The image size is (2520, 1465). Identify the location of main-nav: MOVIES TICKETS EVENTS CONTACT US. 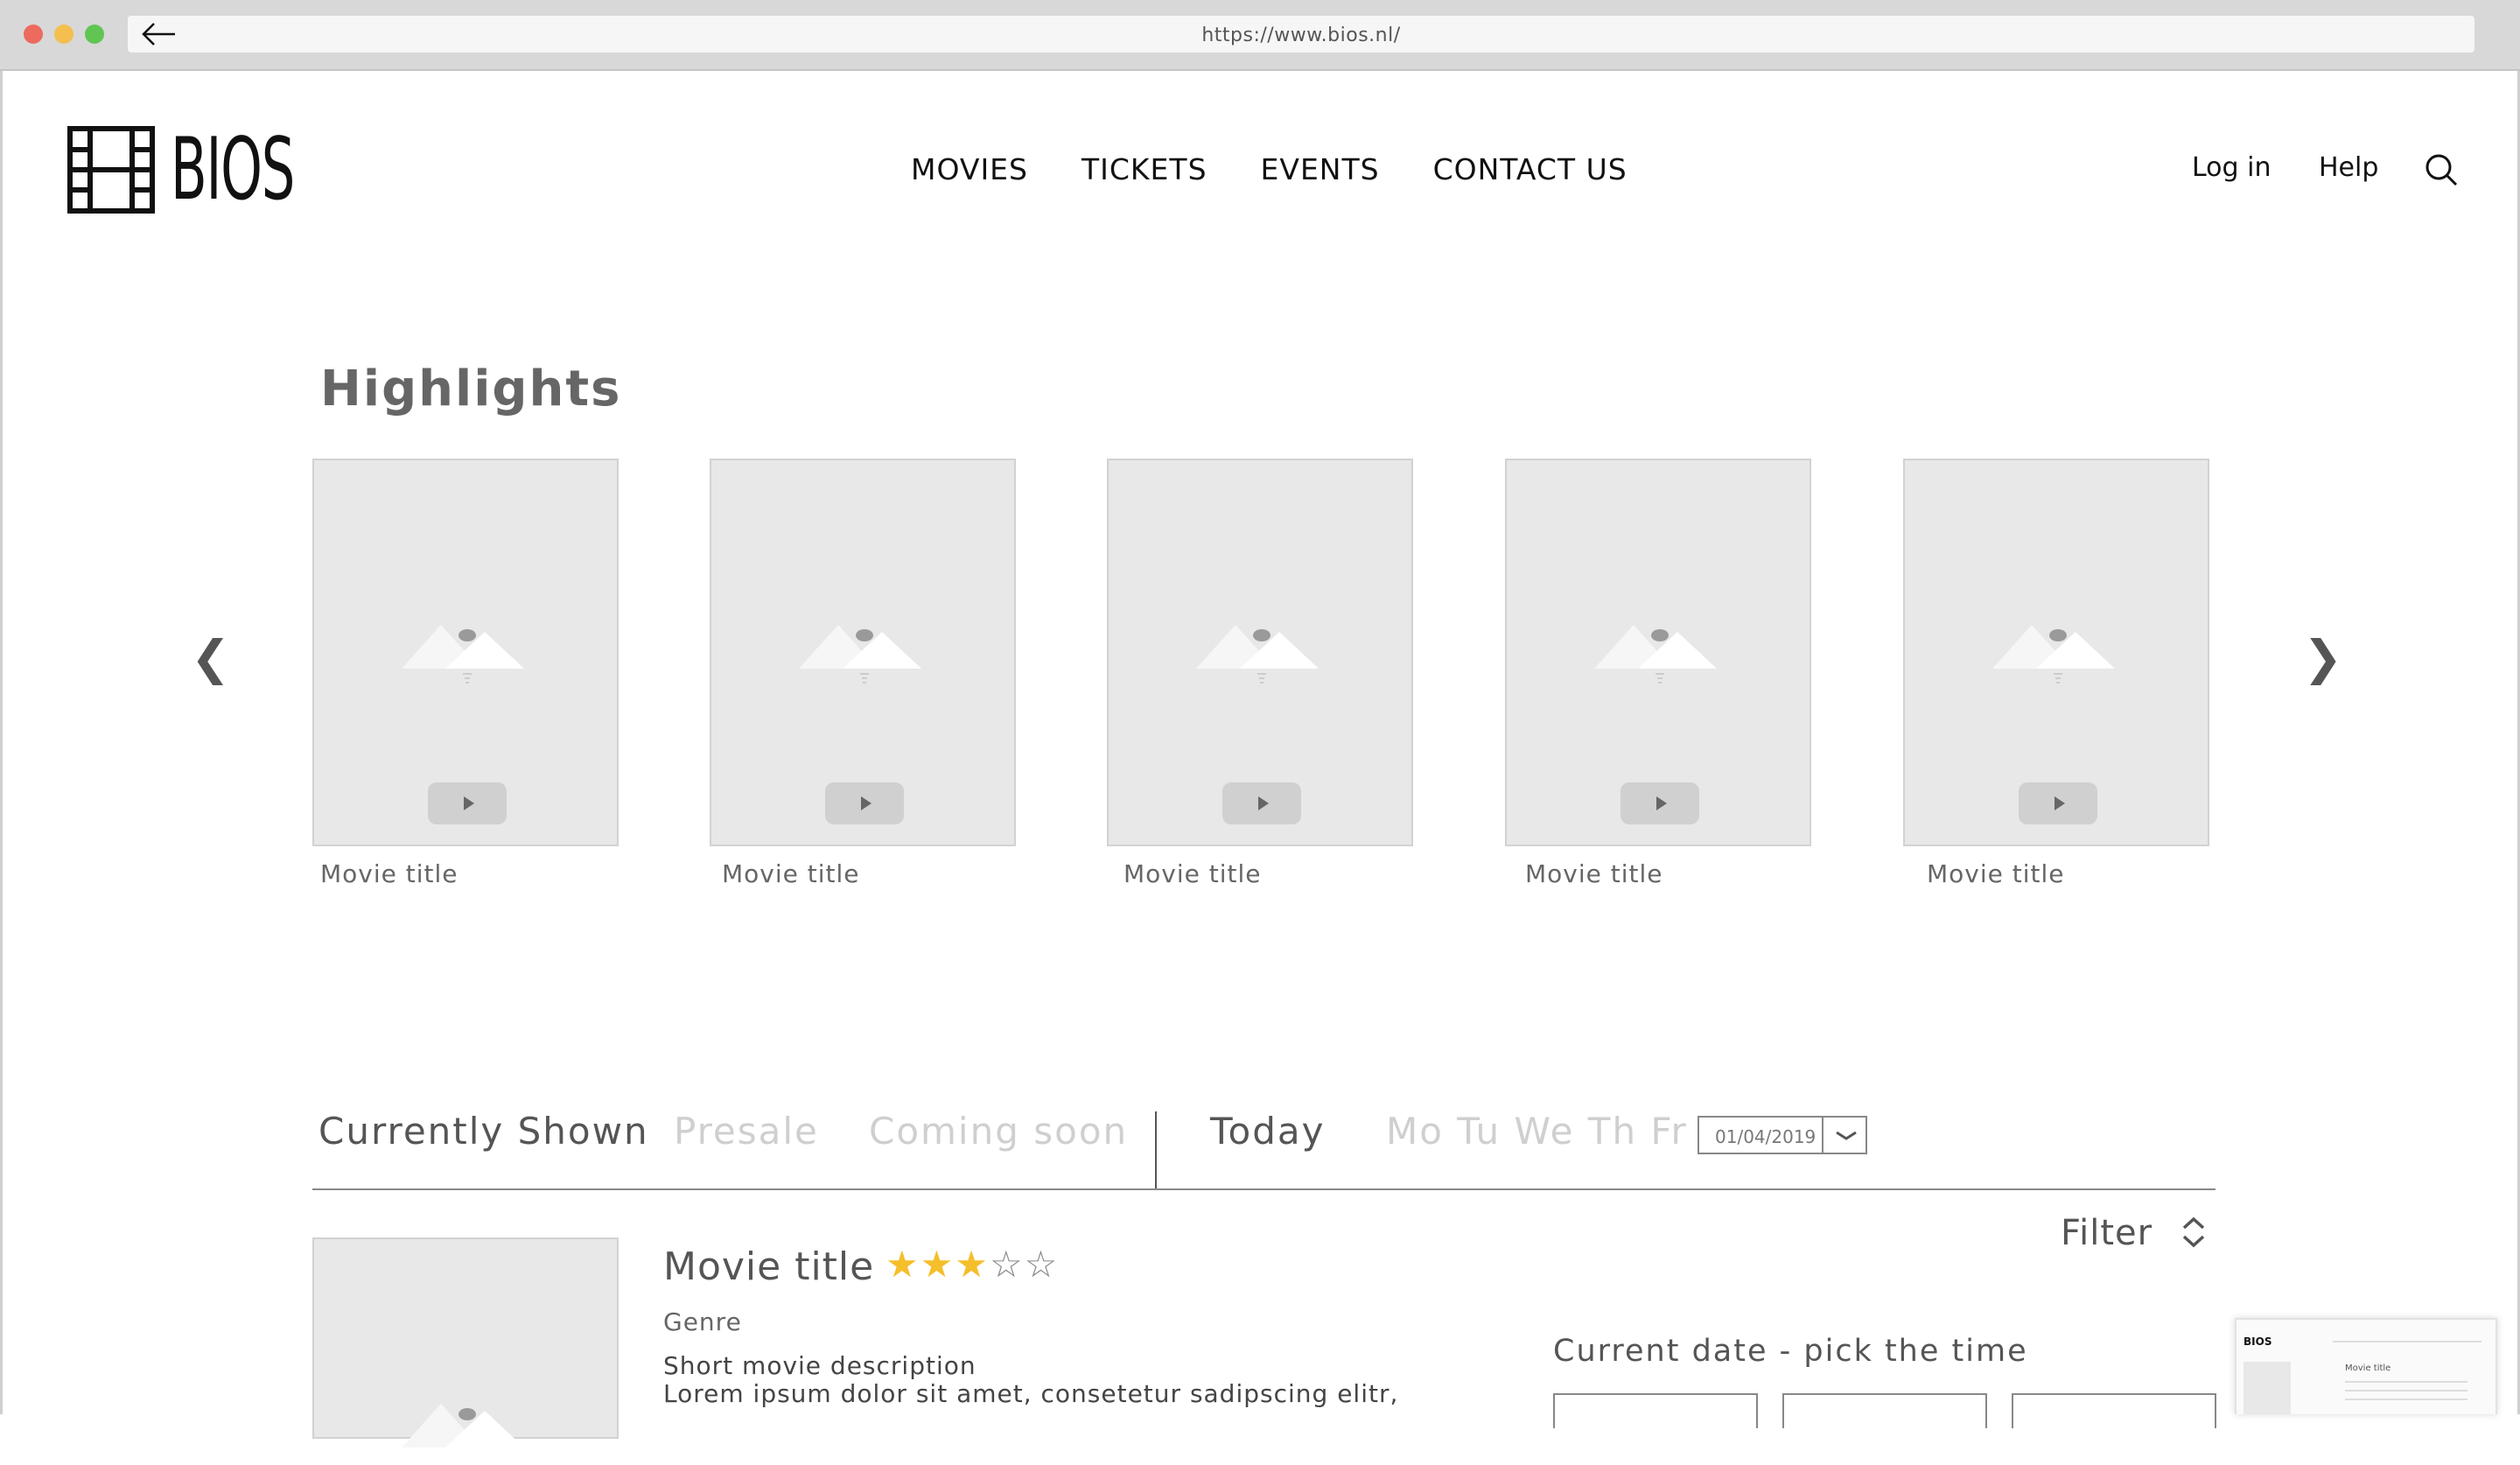
(1296, 169).